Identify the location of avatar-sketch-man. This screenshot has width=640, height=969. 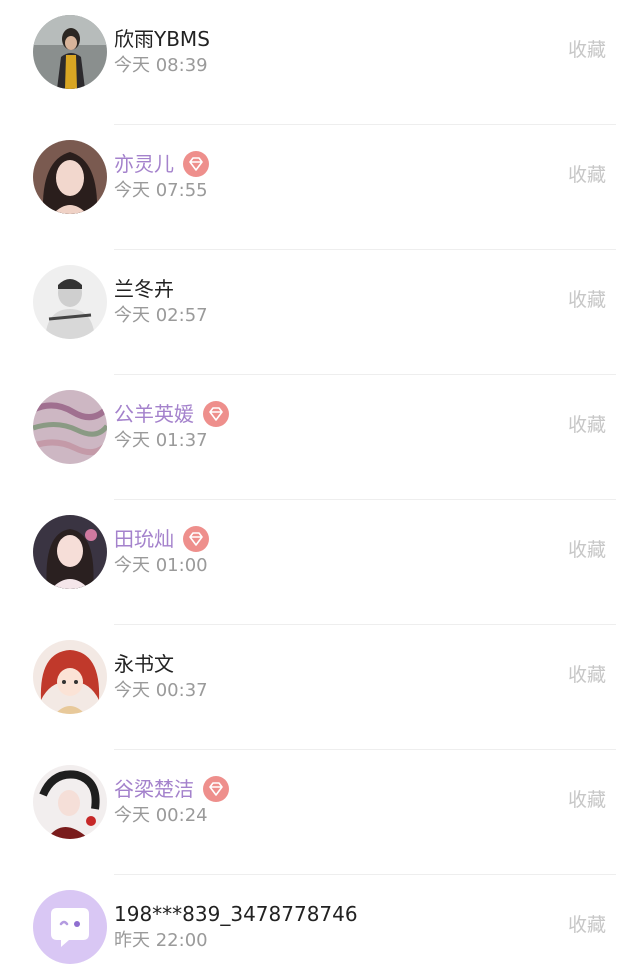
(70, 302).